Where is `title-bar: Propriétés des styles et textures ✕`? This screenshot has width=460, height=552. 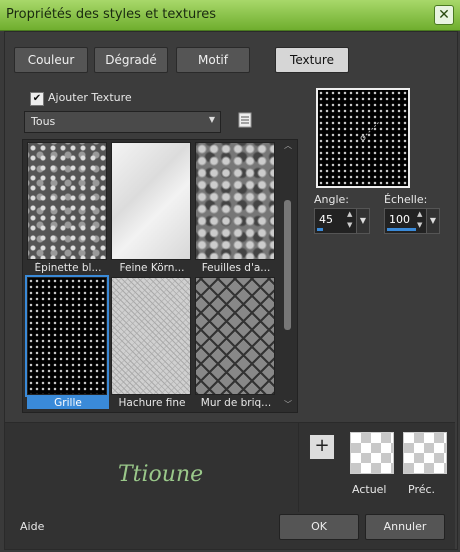
title-bar: Propriétés des styles et textures ✕ is located at coordinates (230, 15).